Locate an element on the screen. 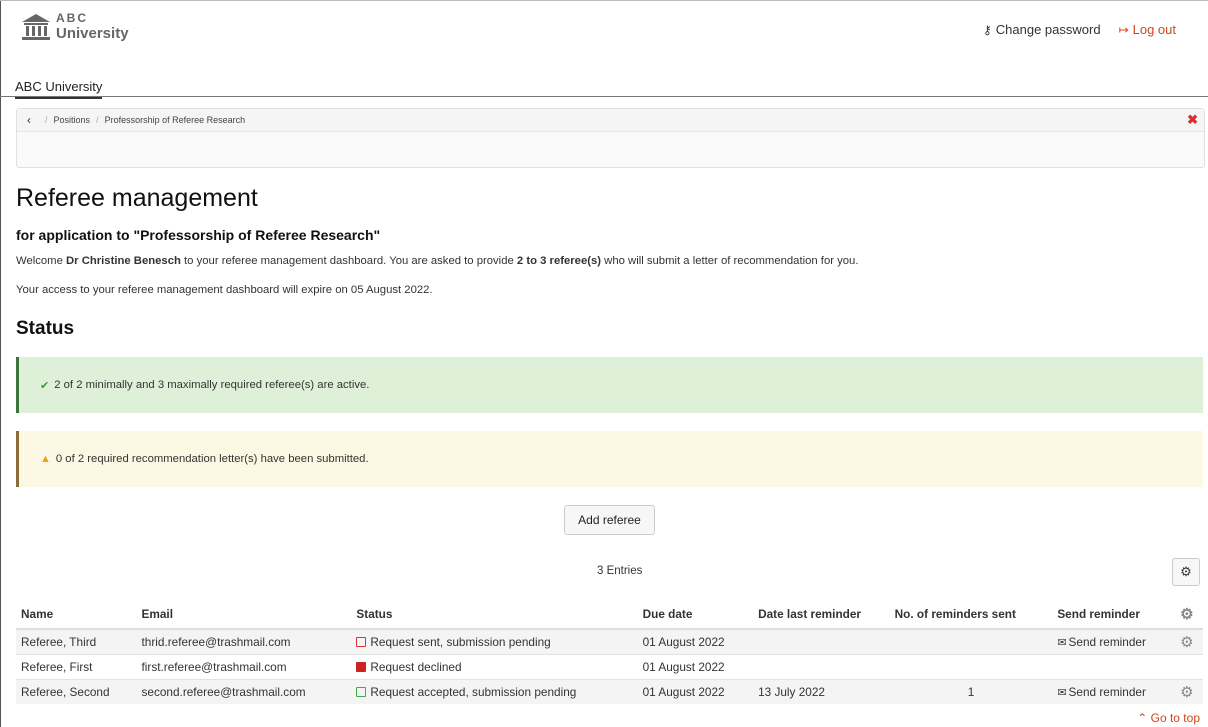 The height and width of the screenshot is (727, 1208). column-header-reminders-sent: No. of reminders sent is located at coordinates (971, 615).